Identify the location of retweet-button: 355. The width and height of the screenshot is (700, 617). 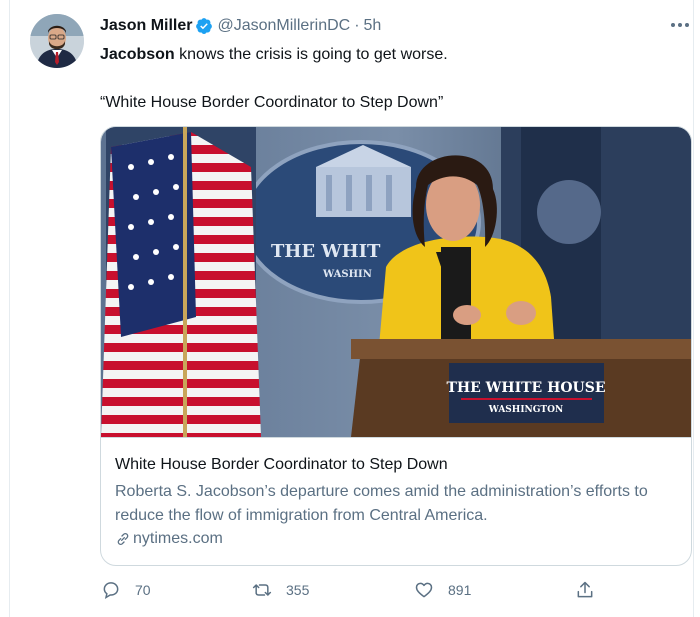
(280, 590).